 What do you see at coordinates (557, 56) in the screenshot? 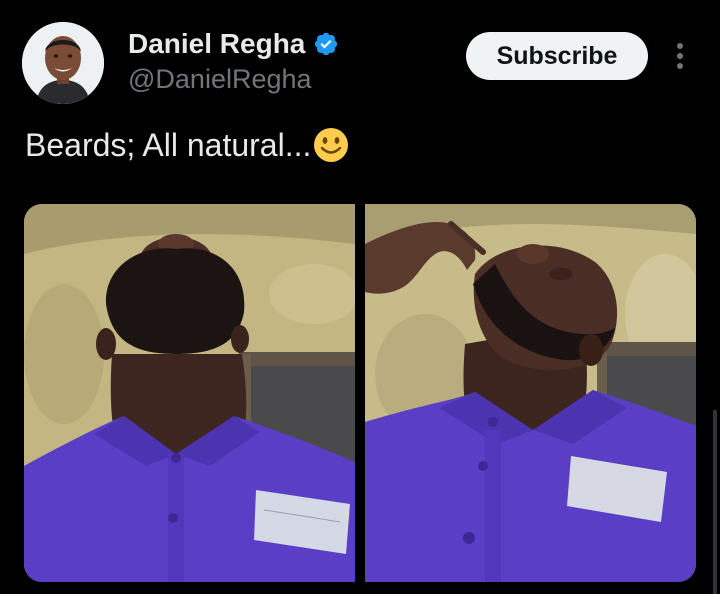
I see `subscribe-button: Subscribe` at bounding box center [557, 56].